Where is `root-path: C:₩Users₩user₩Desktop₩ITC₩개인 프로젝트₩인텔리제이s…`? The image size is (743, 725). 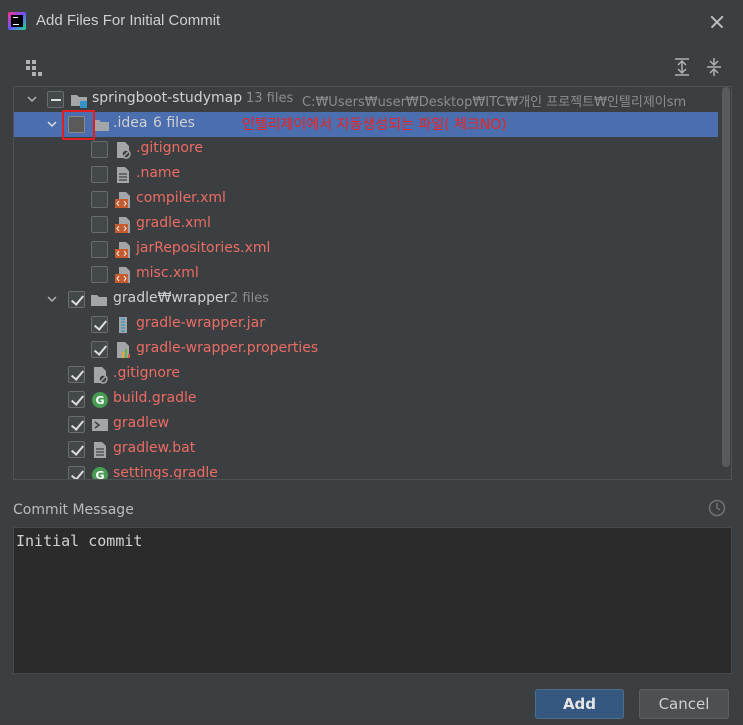
root-path: C:₩Users₩user₩Desktop₩ITC₩개인 프로젝트₩인텔리제이s… is located at coordinates (494, 102).